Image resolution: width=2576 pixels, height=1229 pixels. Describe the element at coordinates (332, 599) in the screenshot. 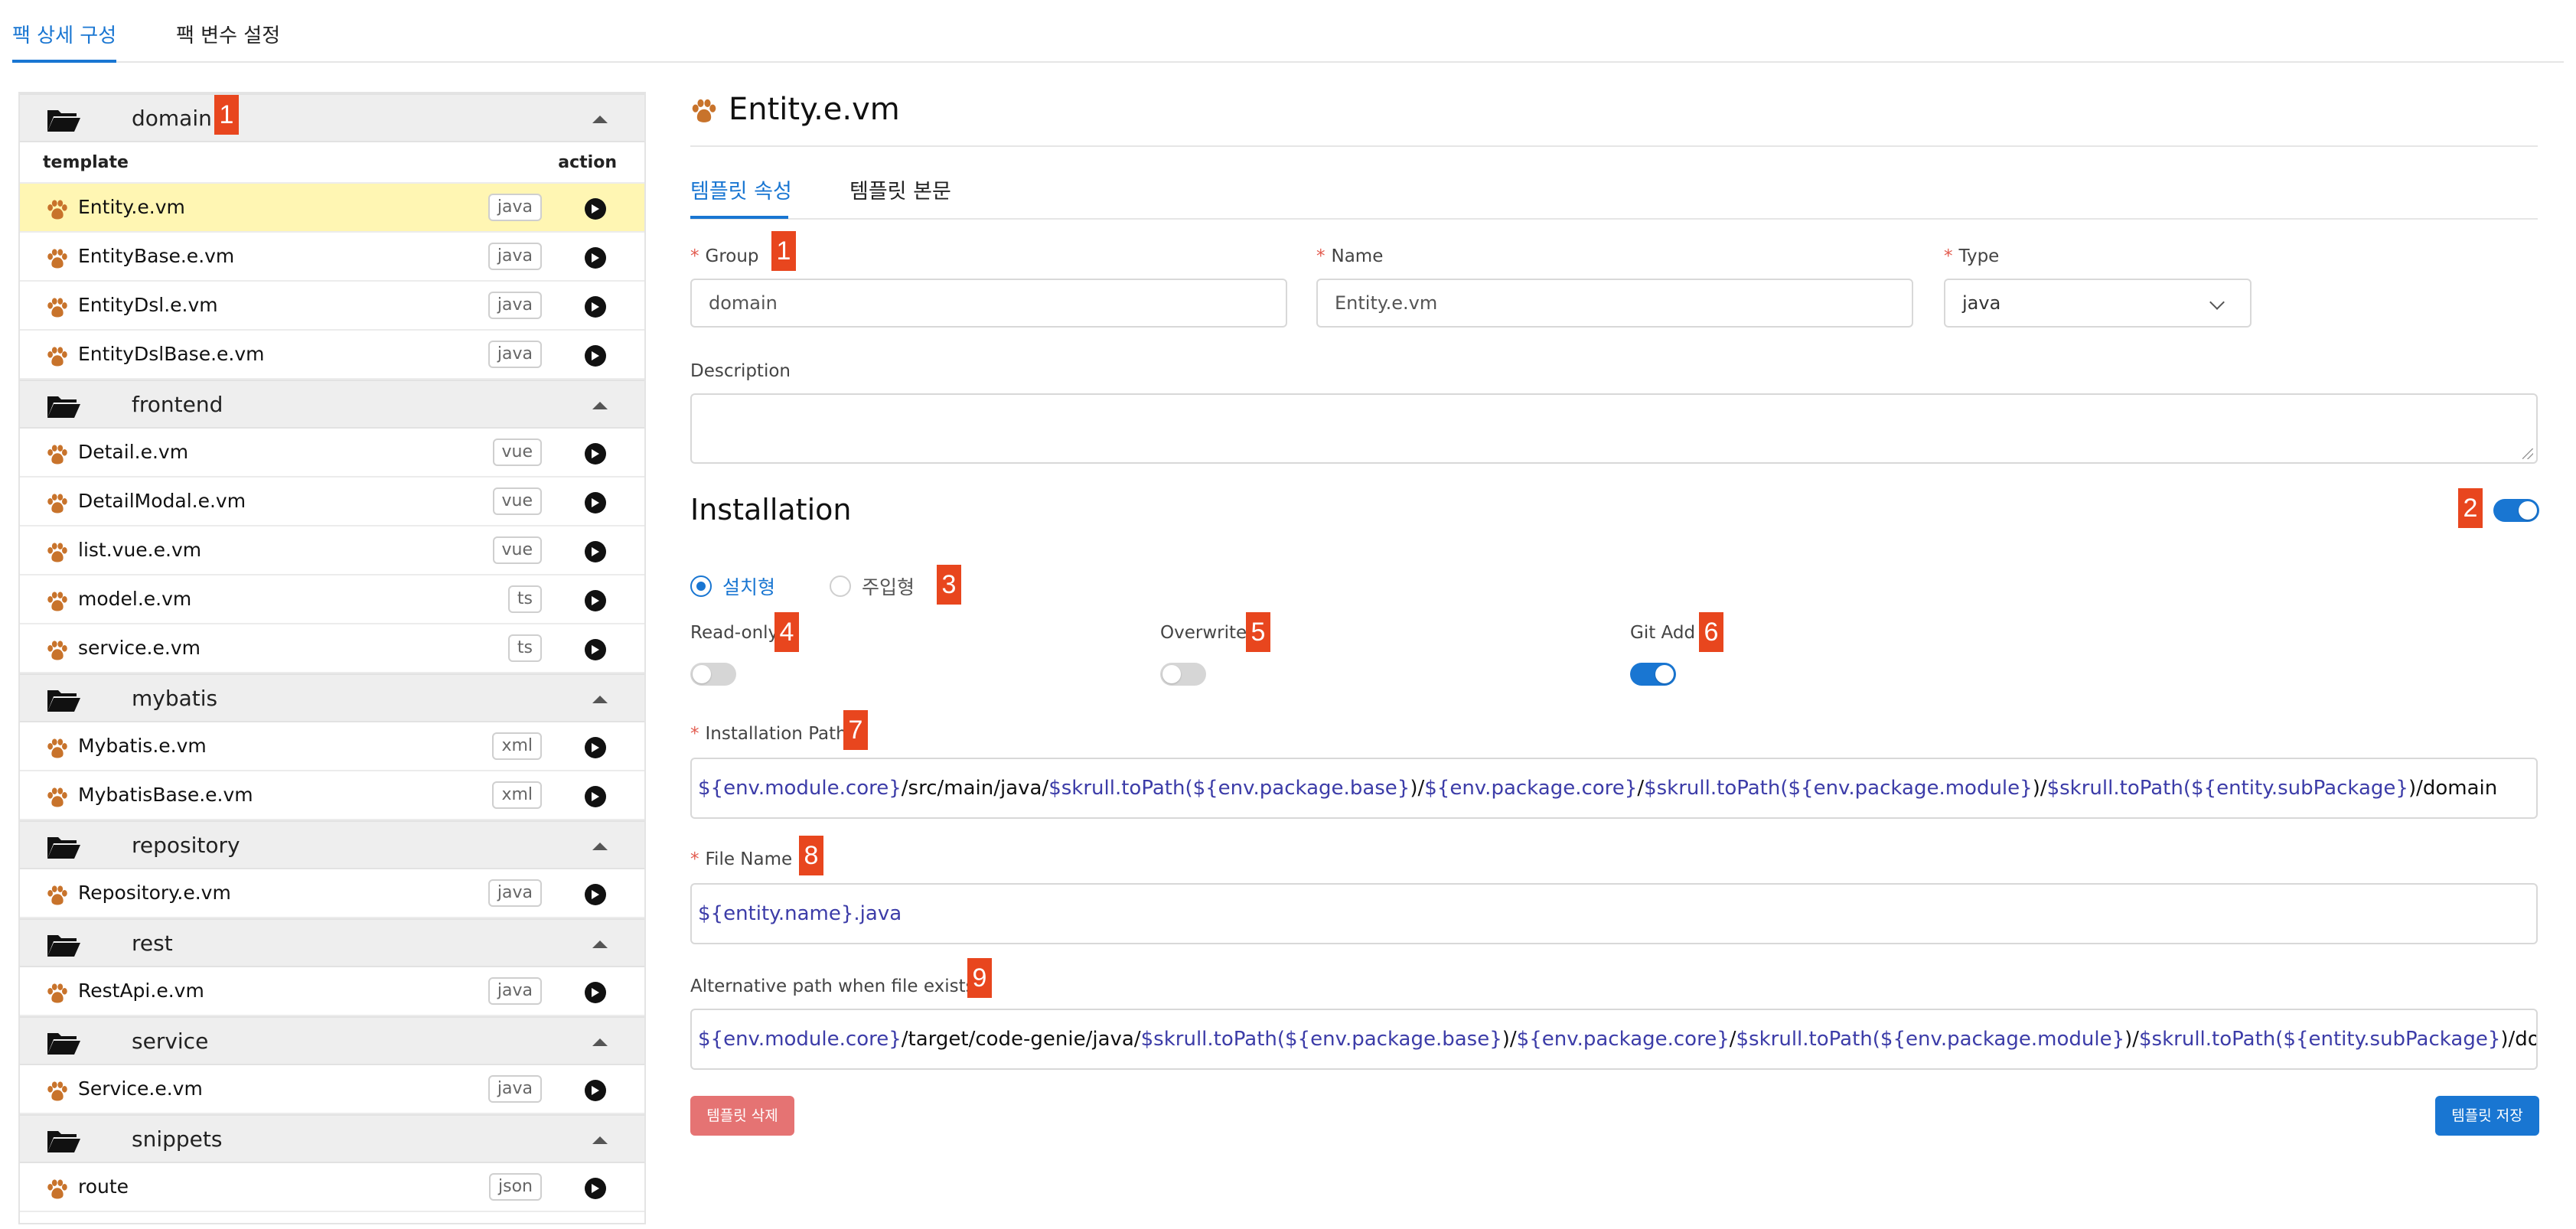

I see `template-row: model.e.vm ts` at that location.